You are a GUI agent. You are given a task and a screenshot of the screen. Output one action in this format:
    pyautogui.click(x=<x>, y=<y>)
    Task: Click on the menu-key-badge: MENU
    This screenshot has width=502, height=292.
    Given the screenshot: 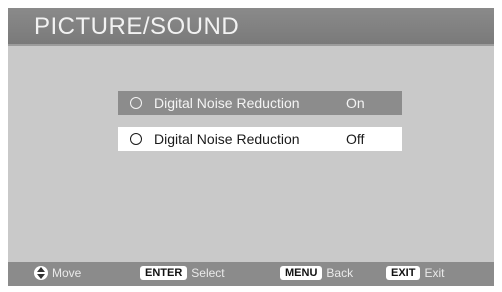 What is the action you would take?
    pyautogui.click(x=301, y=273)
    